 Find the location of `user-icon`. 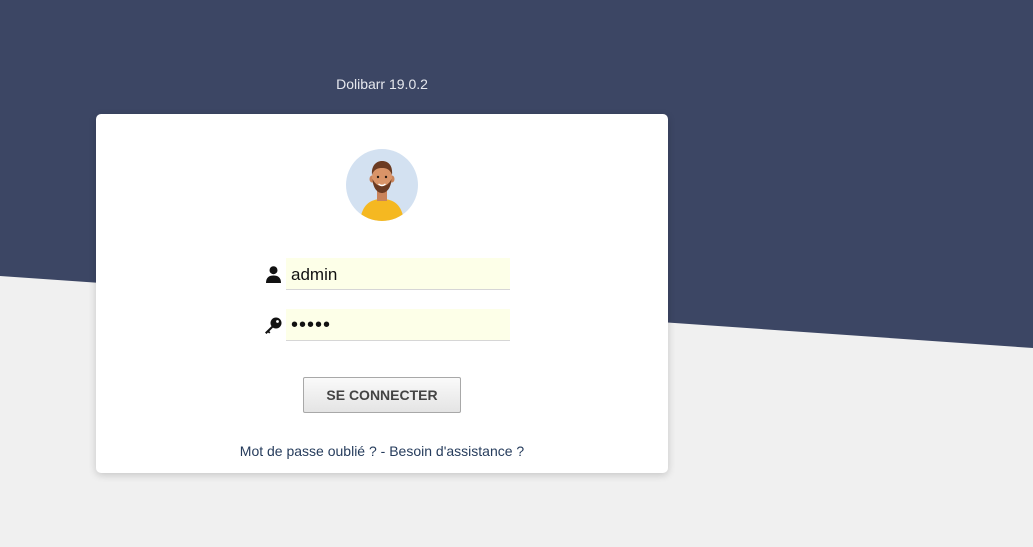

user-icon is located at coordinates (273, 274).